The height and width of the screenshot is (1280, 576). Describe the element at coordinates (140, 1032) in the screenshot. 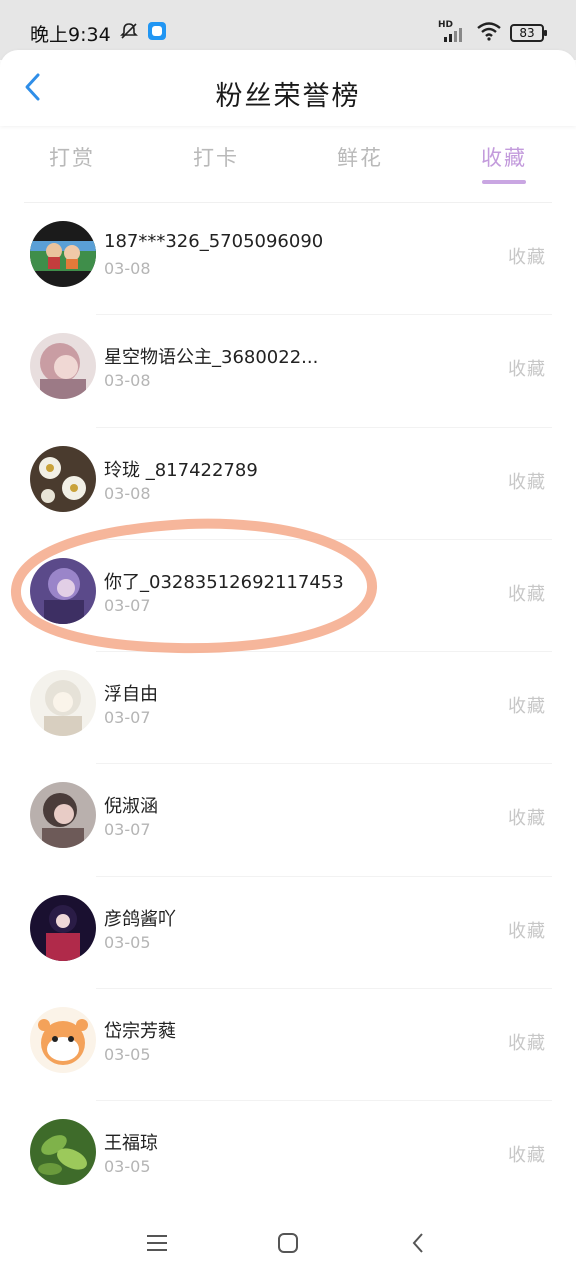

I see `fan-name: 岱宗芳蕤` at that location.